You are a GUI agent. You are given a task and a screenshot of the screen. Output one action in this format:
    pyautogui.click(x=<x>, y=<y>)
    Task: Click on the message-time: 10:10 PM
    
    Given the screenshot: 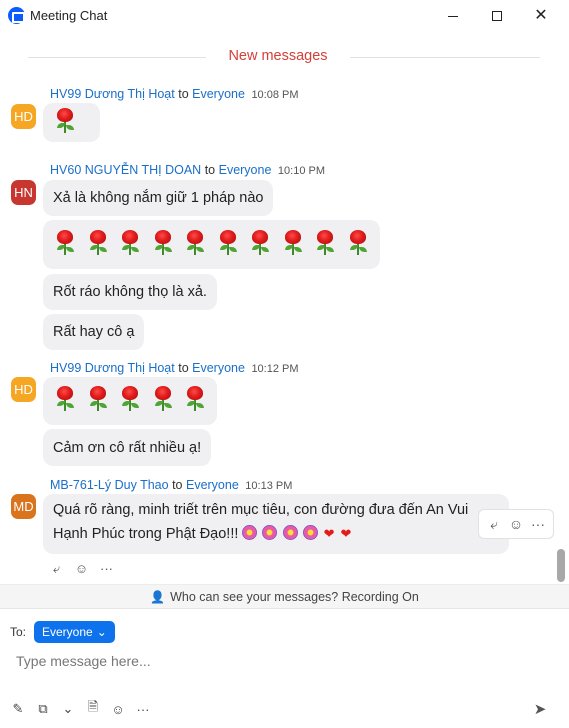 What is the action you would take?
    pyautogui.click(x=301, y=171)
    